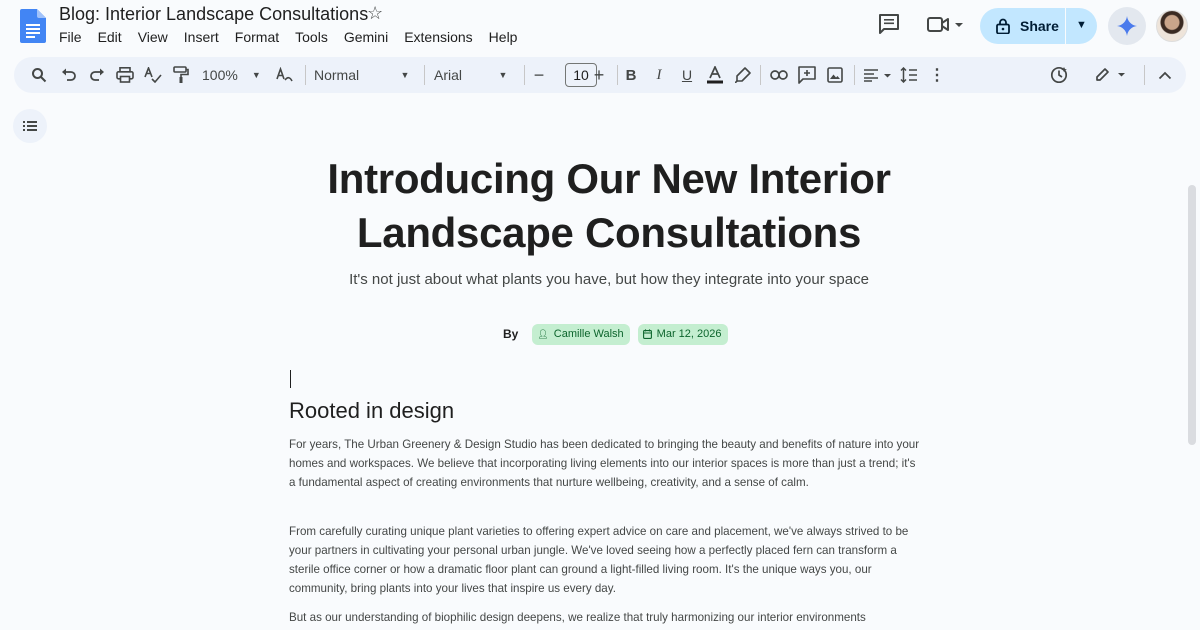  What do you see at coordinates (877, 75) in the screenshot?
I see `align-icon` at bounding box center [877, 75].